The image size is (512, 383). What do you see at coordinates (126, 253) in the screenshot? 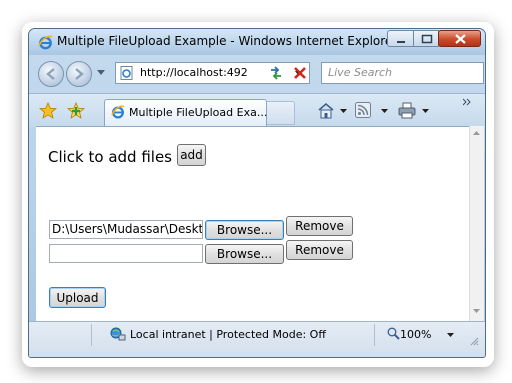
I see `file-path-input` at bounding box center [126, 253].